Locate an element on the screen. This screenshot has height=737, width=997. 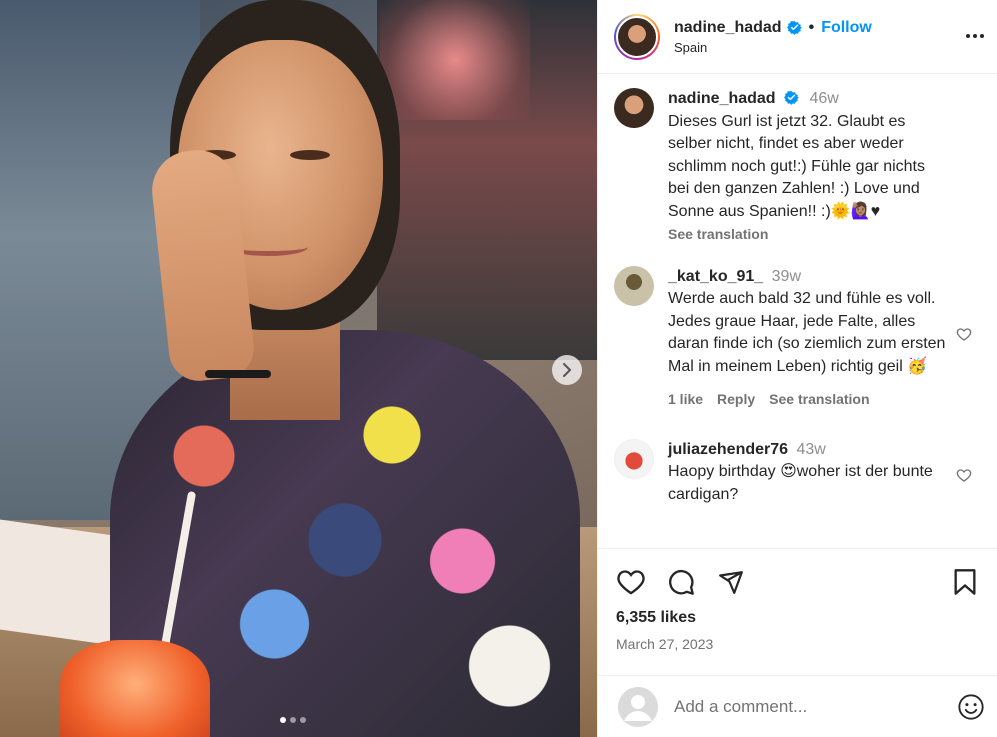
comment-username: _kat_ko_91_ is located at coordinates (715, 276).